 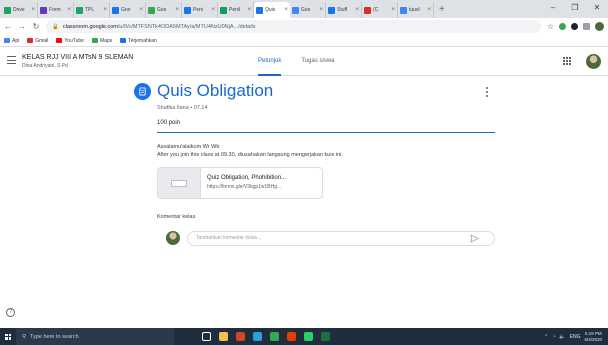 I want to click on bookmark-label: Apl, so click(x=16, y=40).